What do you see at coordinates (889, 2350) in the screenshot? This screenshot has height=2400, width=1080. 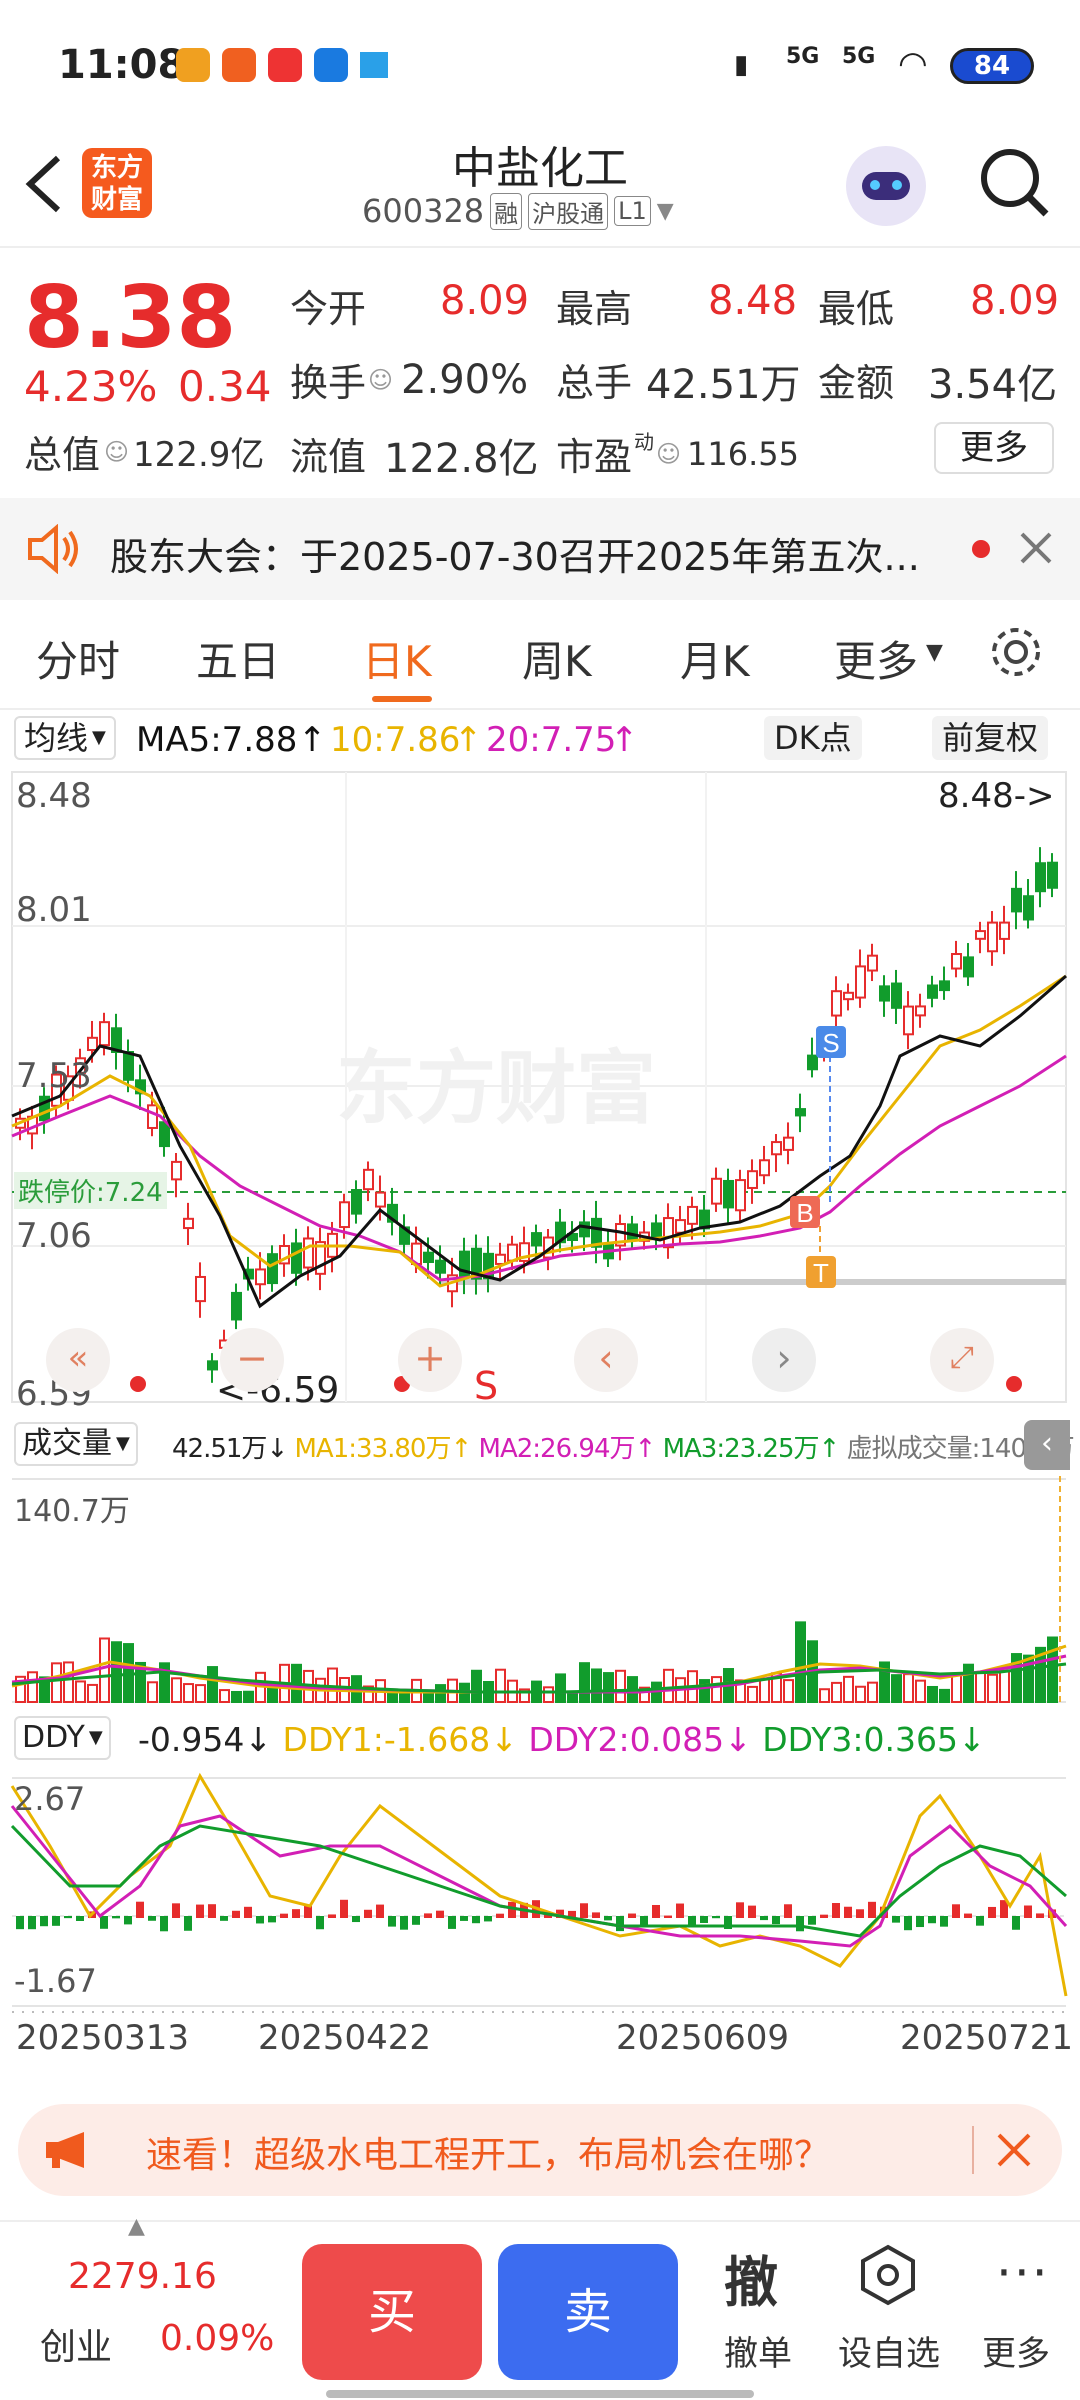 I see `add-watchlist-button: 设自选` at bounding box center [889, 2350].